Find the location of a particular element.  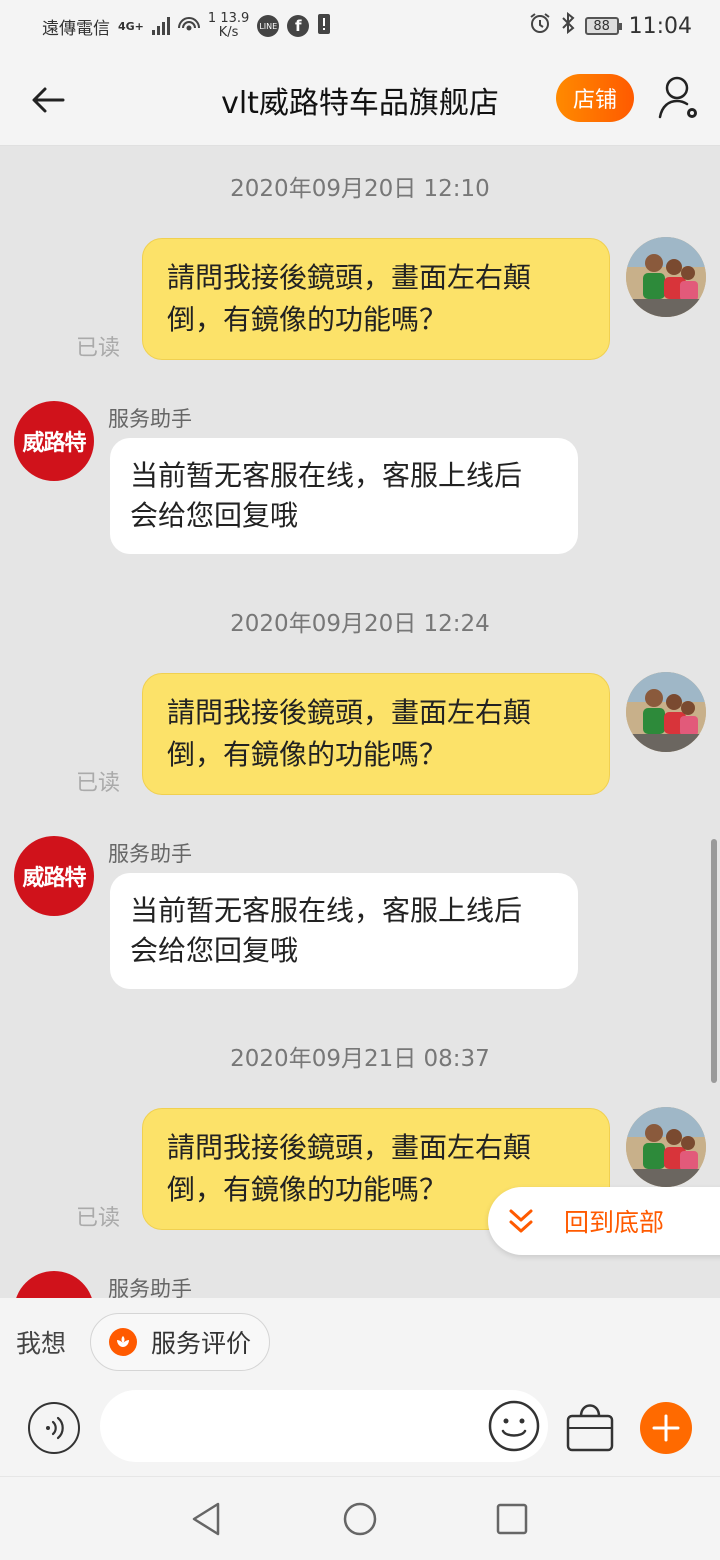

triangle-back-icon is located at coordinates (206, 1519).